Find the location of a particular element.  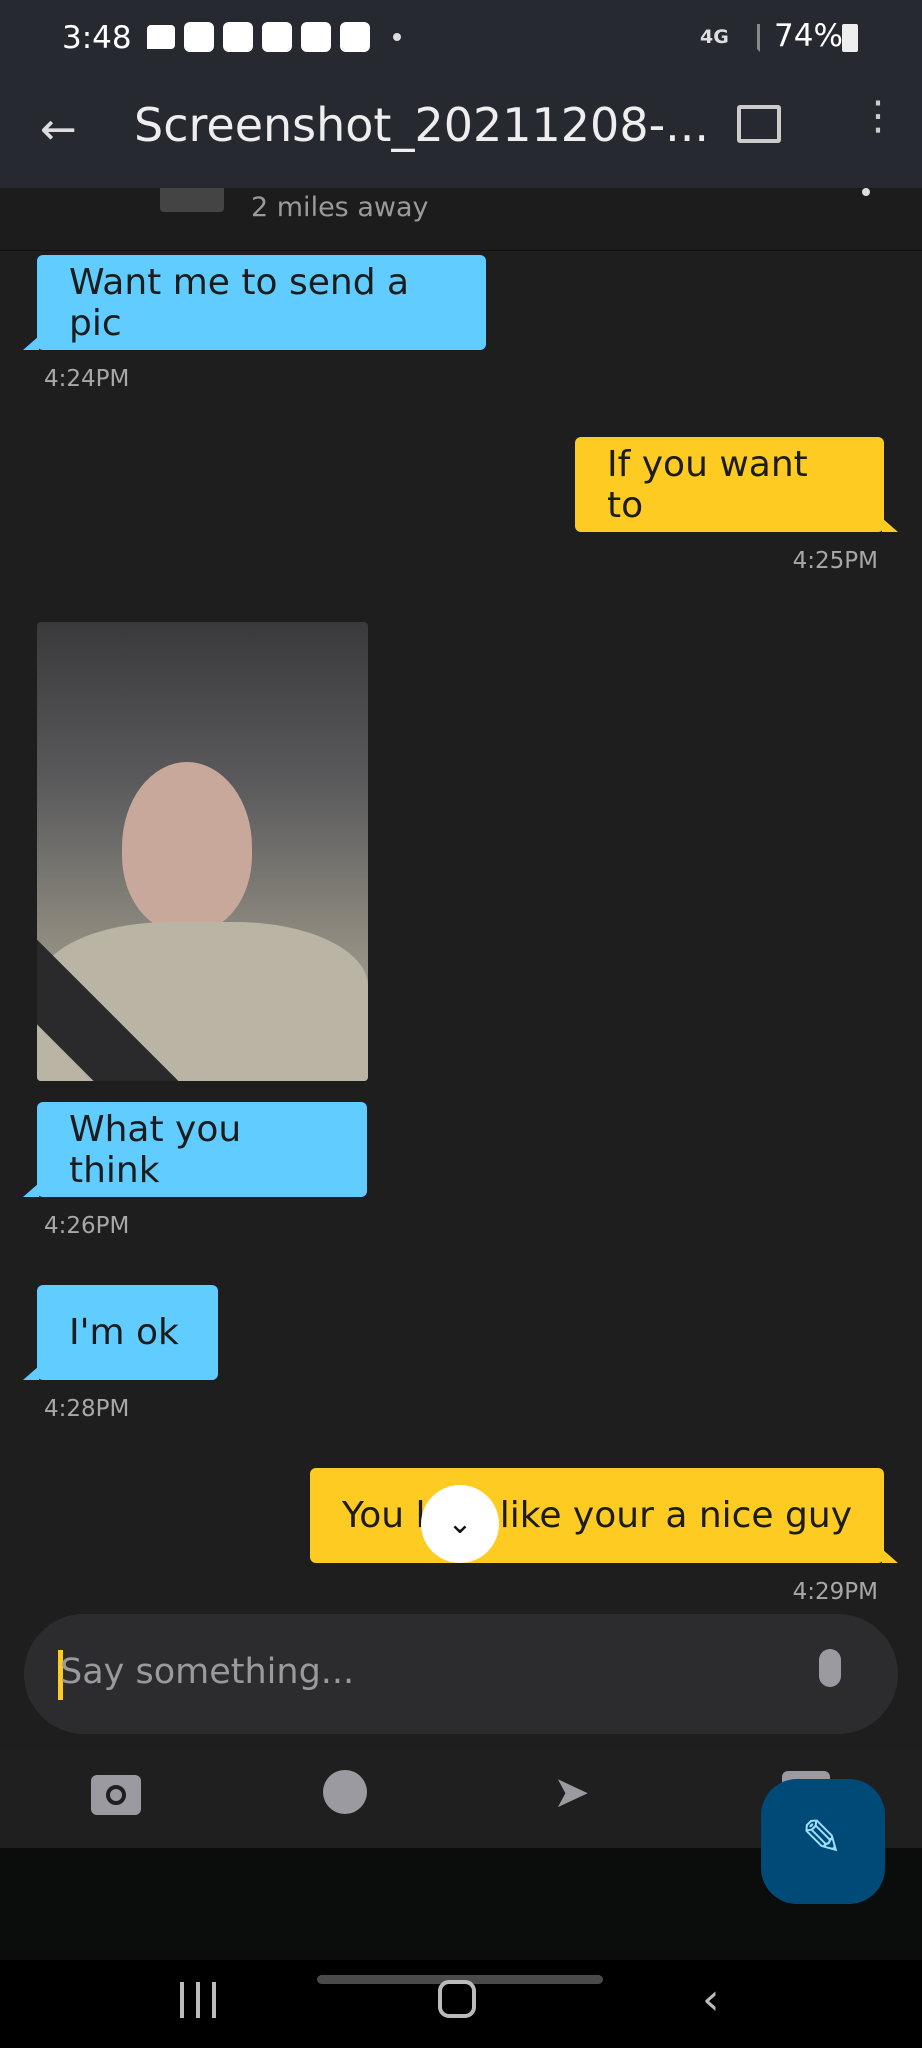

microphone-icon is located at coordinates (830, 1668).